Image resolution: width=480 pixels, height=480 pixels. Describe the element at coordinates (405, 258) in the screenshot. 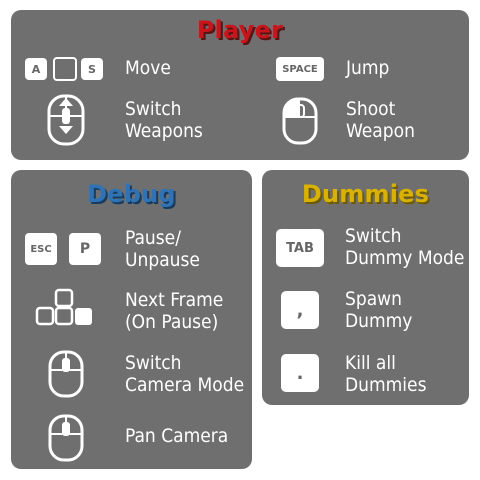

I see `switch-dummy-label-line2: Dummy Mode` at that location.